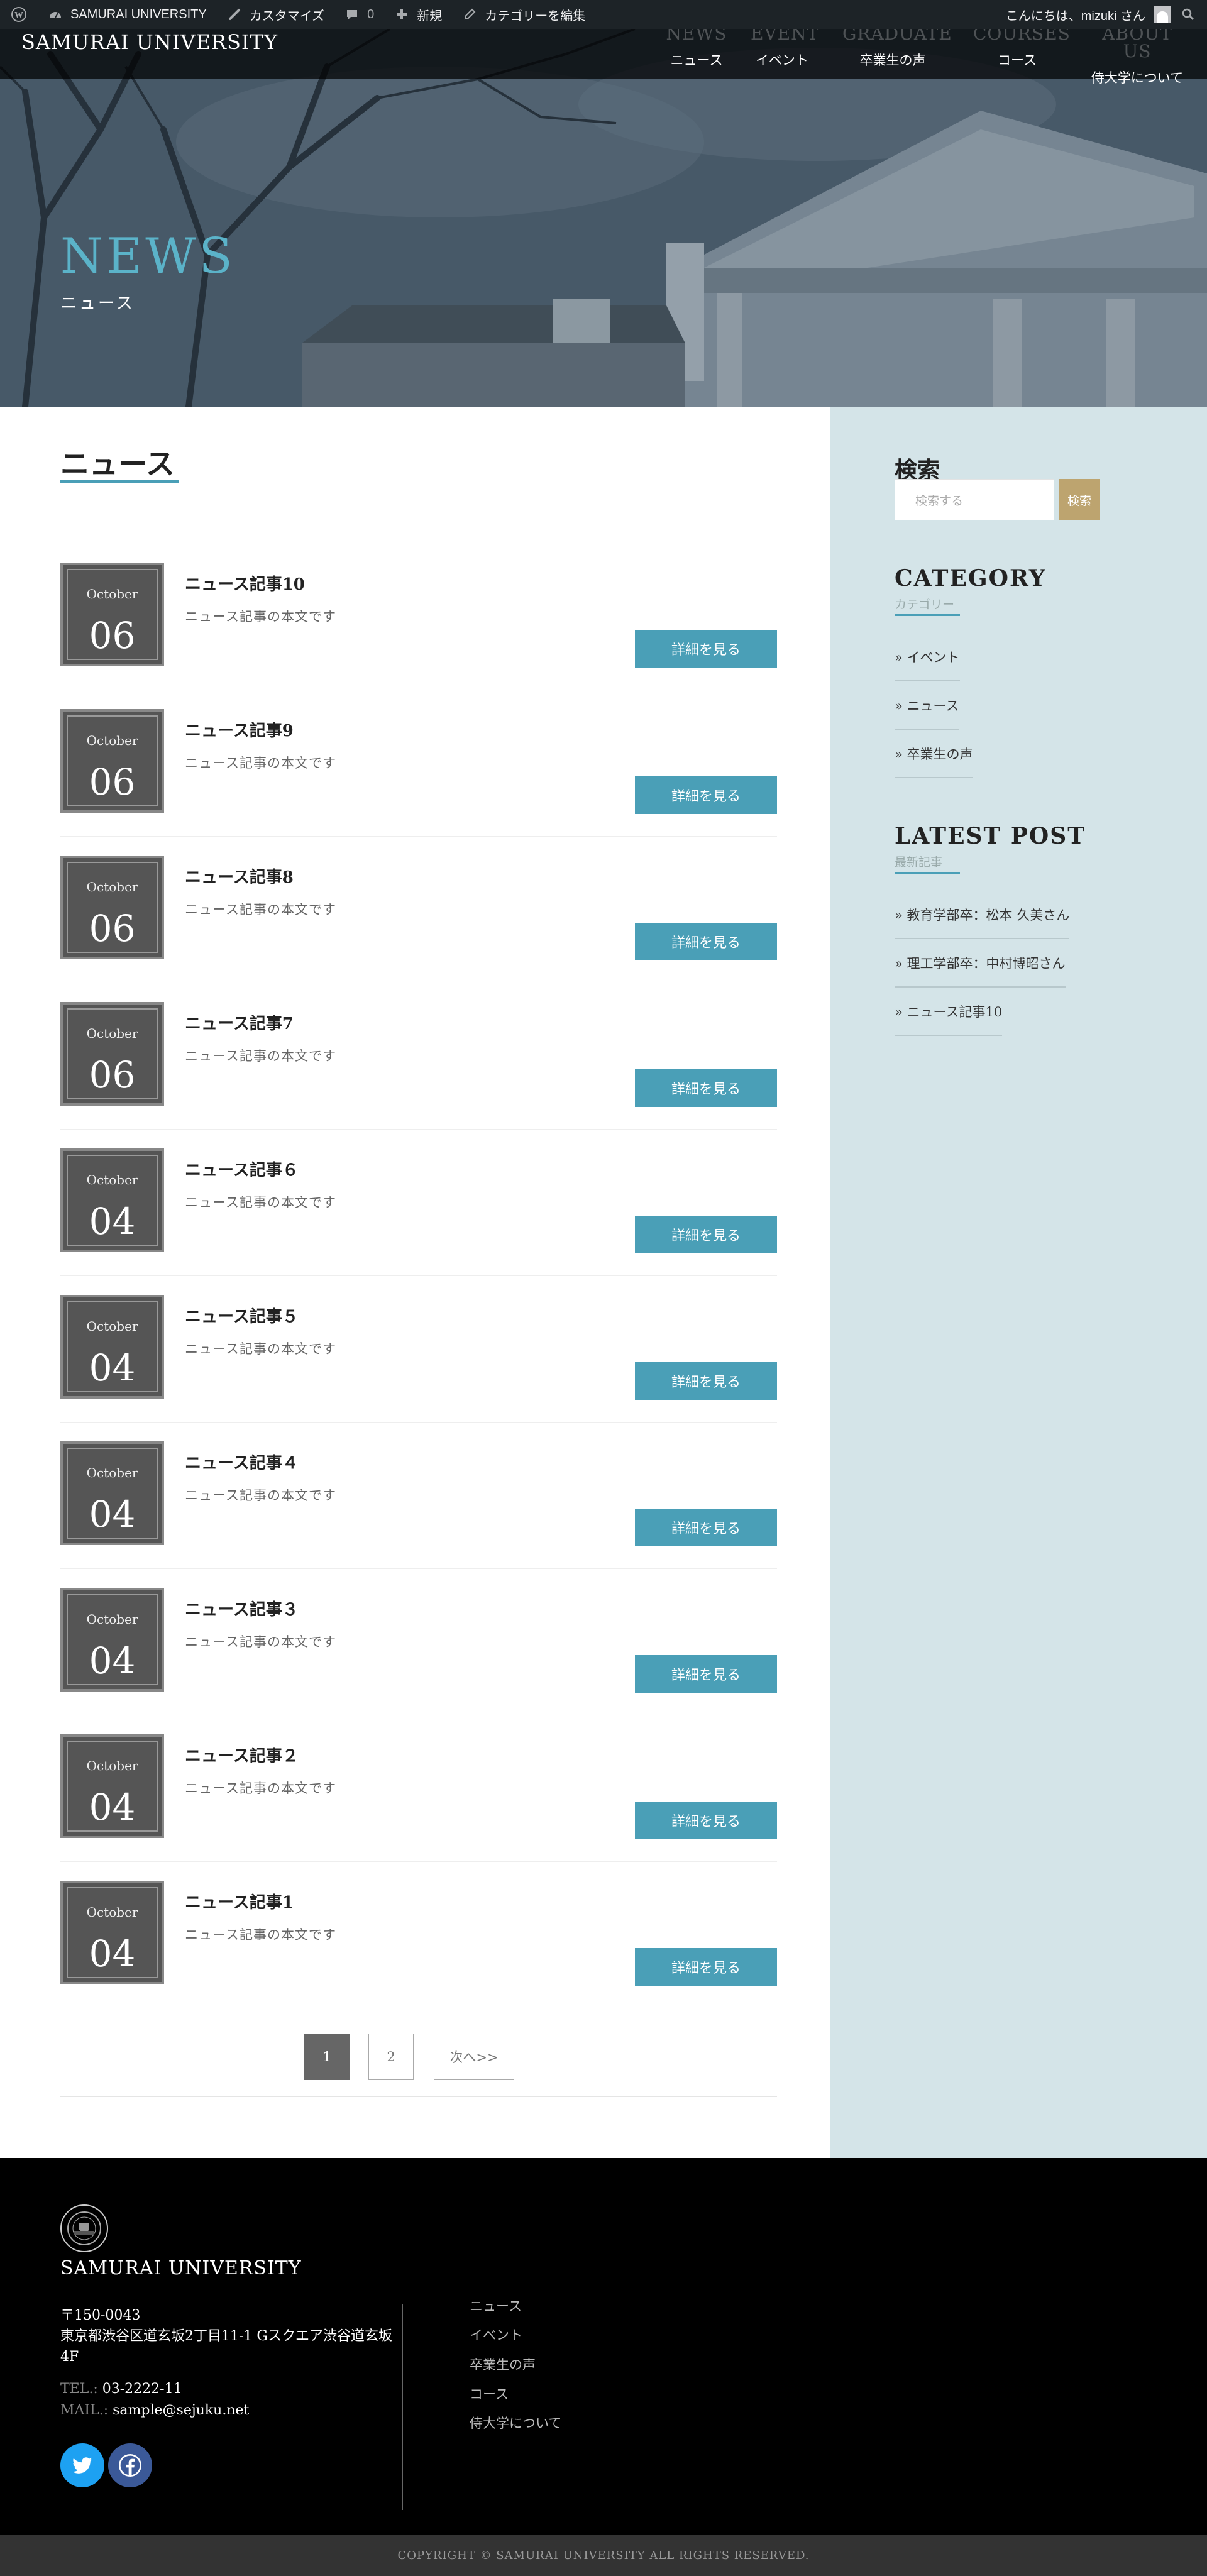  I want to click on pagination: 1 2 次へ>>, so click(415, 2059).